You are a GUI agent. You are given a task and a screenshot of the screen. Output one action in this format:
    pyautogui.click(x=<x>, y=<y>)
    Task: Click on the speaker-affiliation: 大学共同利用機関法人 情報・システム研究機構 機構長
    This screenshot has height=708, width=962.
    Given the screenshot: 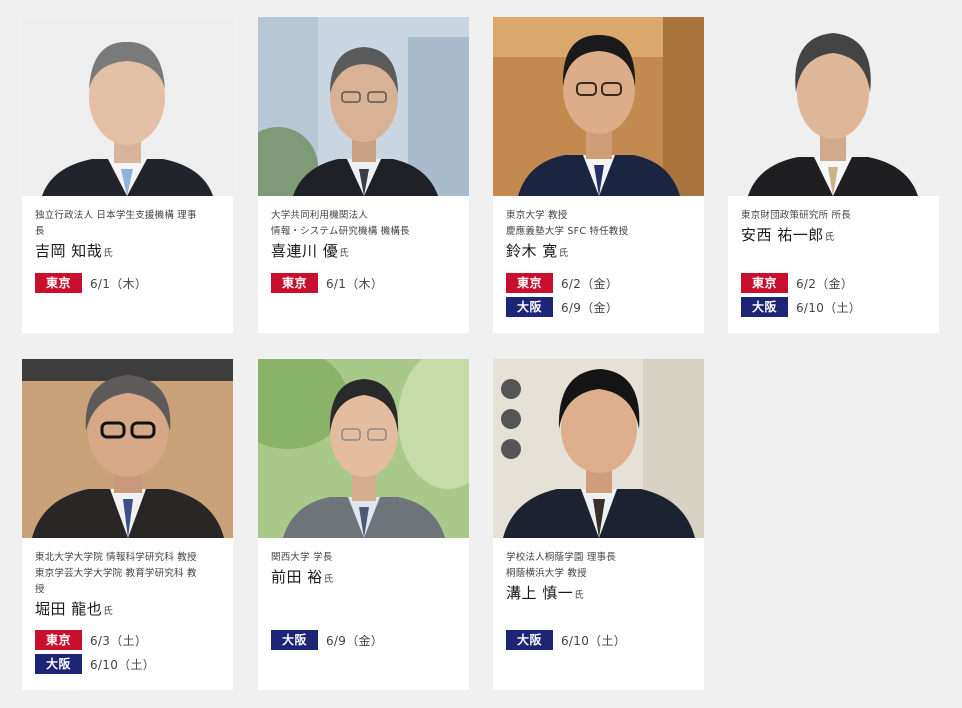 What is the action you would take?
    pyautogui.click(x=340, y=223)
    